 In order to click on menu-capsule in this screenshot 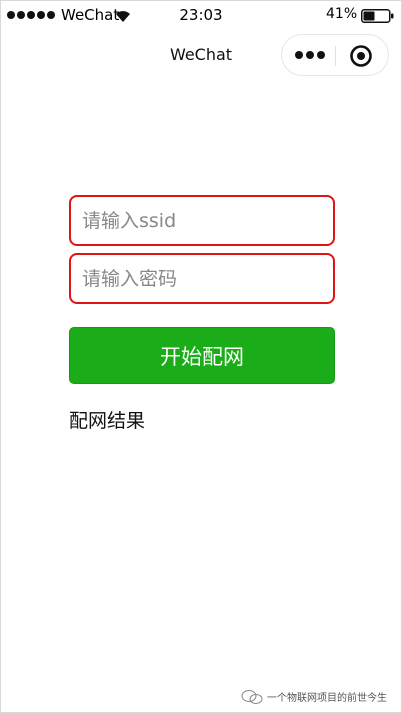, I will do `click(335, 55)`.